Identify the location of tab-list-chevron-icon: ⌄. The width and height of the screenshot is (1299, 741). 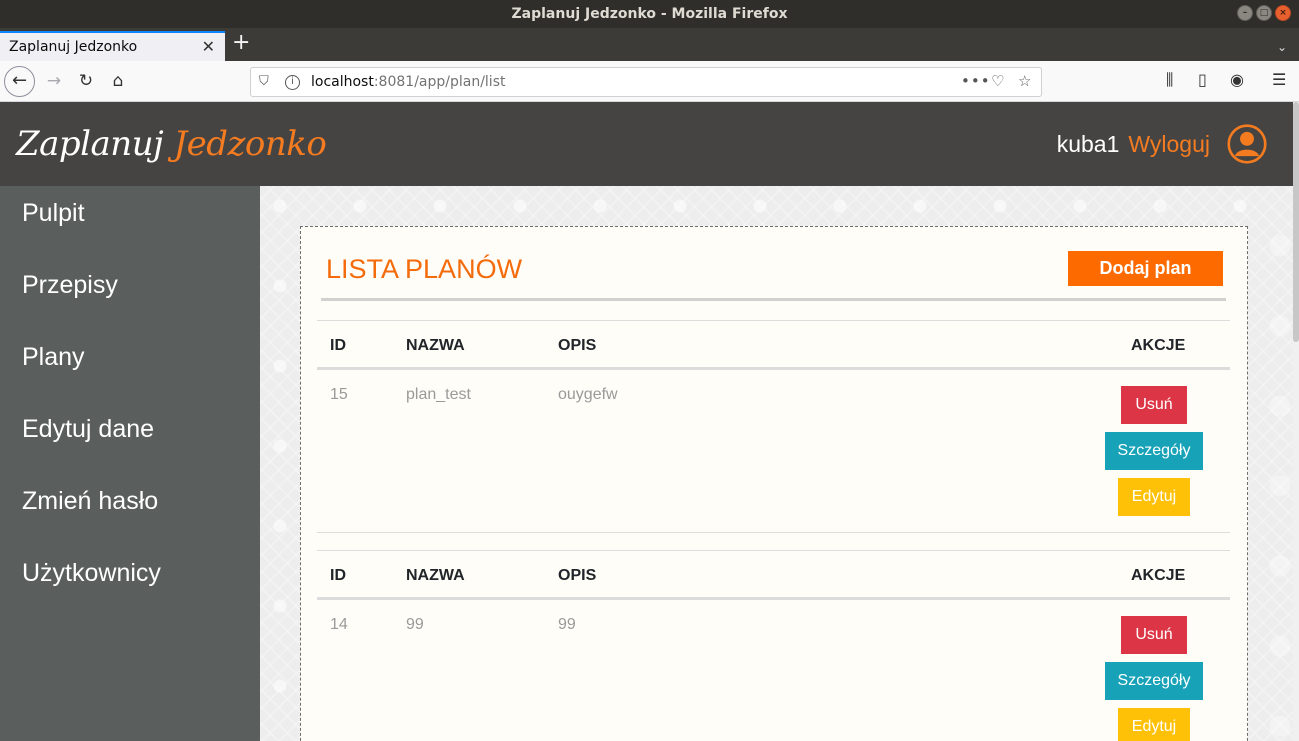
(1282, 47).